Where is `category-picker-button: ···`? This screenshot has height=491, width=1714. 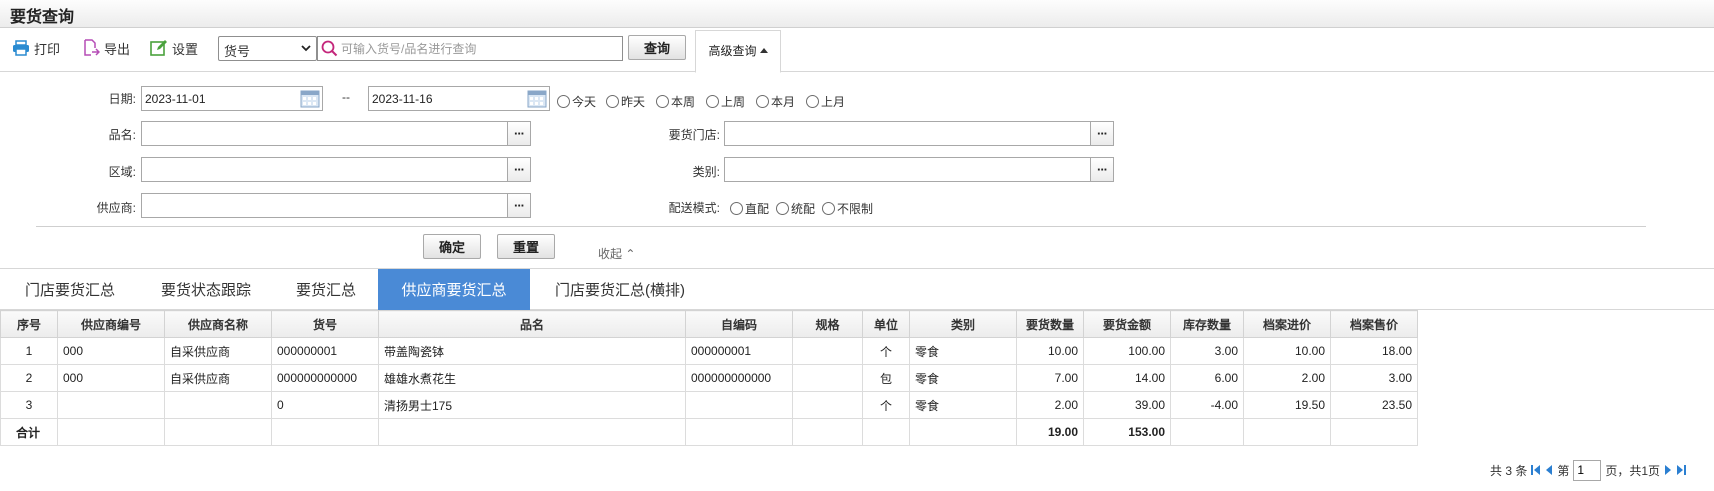
category-picker-button: ··· is located at coordinates (1102, 169).